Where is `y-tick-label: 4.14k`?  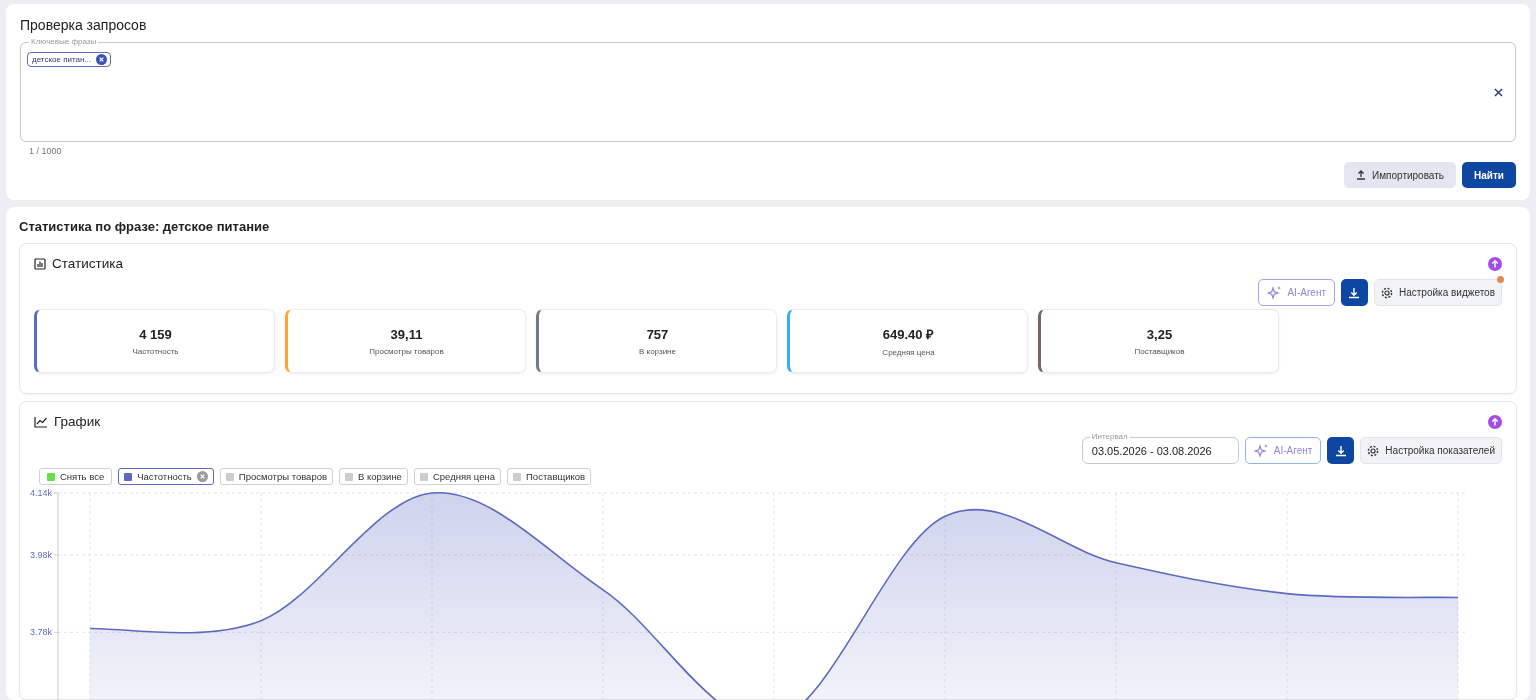
y-tick-label: 4.14k is located at coordinates (41, 493).